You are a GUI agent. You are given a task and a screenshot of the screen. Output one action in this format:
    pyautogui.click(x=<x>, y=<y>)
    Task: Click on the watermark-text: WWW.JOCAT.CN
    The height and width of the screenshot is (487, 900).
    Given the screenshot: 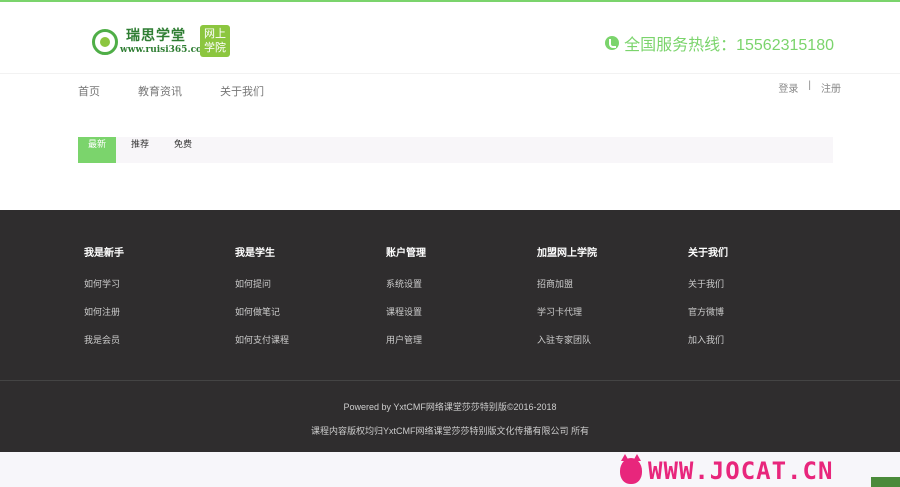 What is the action you would take?
    pyautogui.click(x=741, y=471)
    